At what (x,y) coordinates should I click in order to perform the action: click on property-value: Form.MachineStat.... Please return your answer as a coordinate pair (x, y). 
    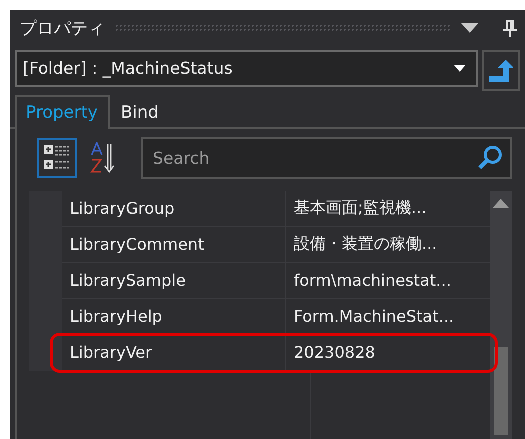
    Looking at the image, I should click on (370, 316).